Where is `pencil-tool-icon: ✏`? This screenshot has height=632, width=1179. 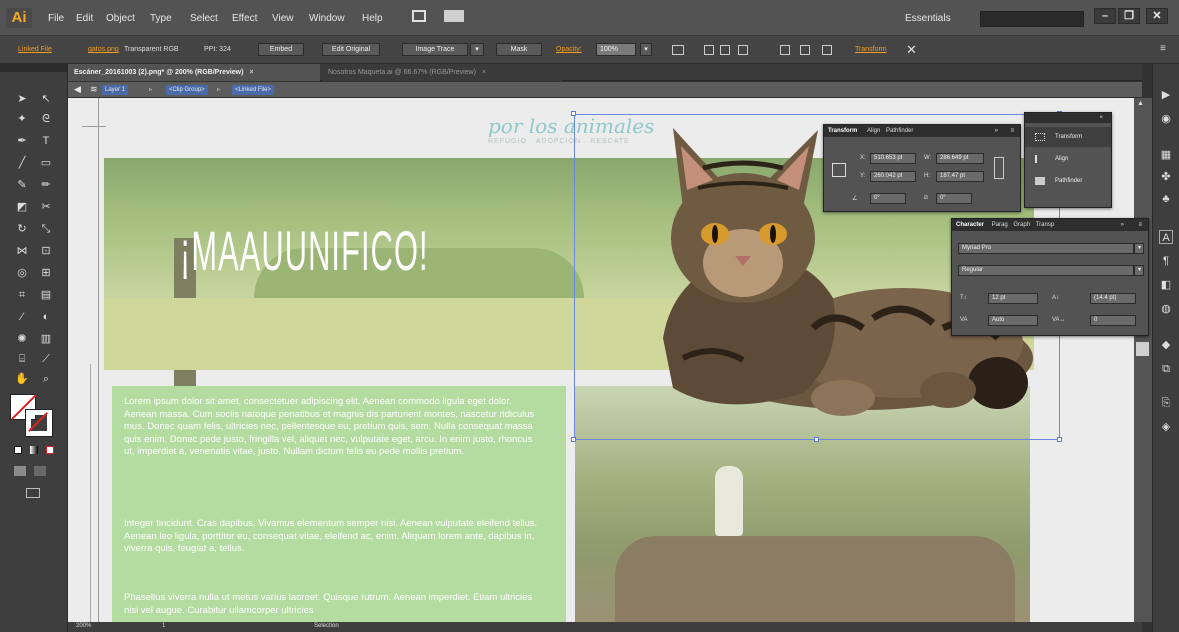 pencil-tool-icon: ✏ is located at coordinates (46, 185).